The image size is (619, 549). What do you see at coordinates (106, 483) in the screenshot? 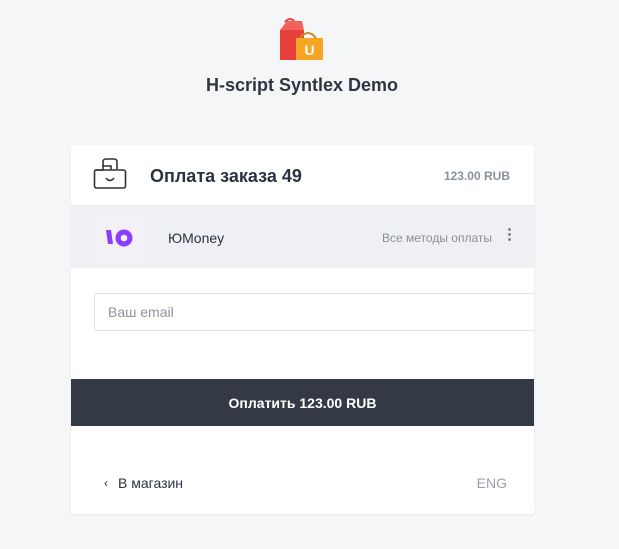
I see `chevron-left-icon: ‹` at bounding box center [106, 483].